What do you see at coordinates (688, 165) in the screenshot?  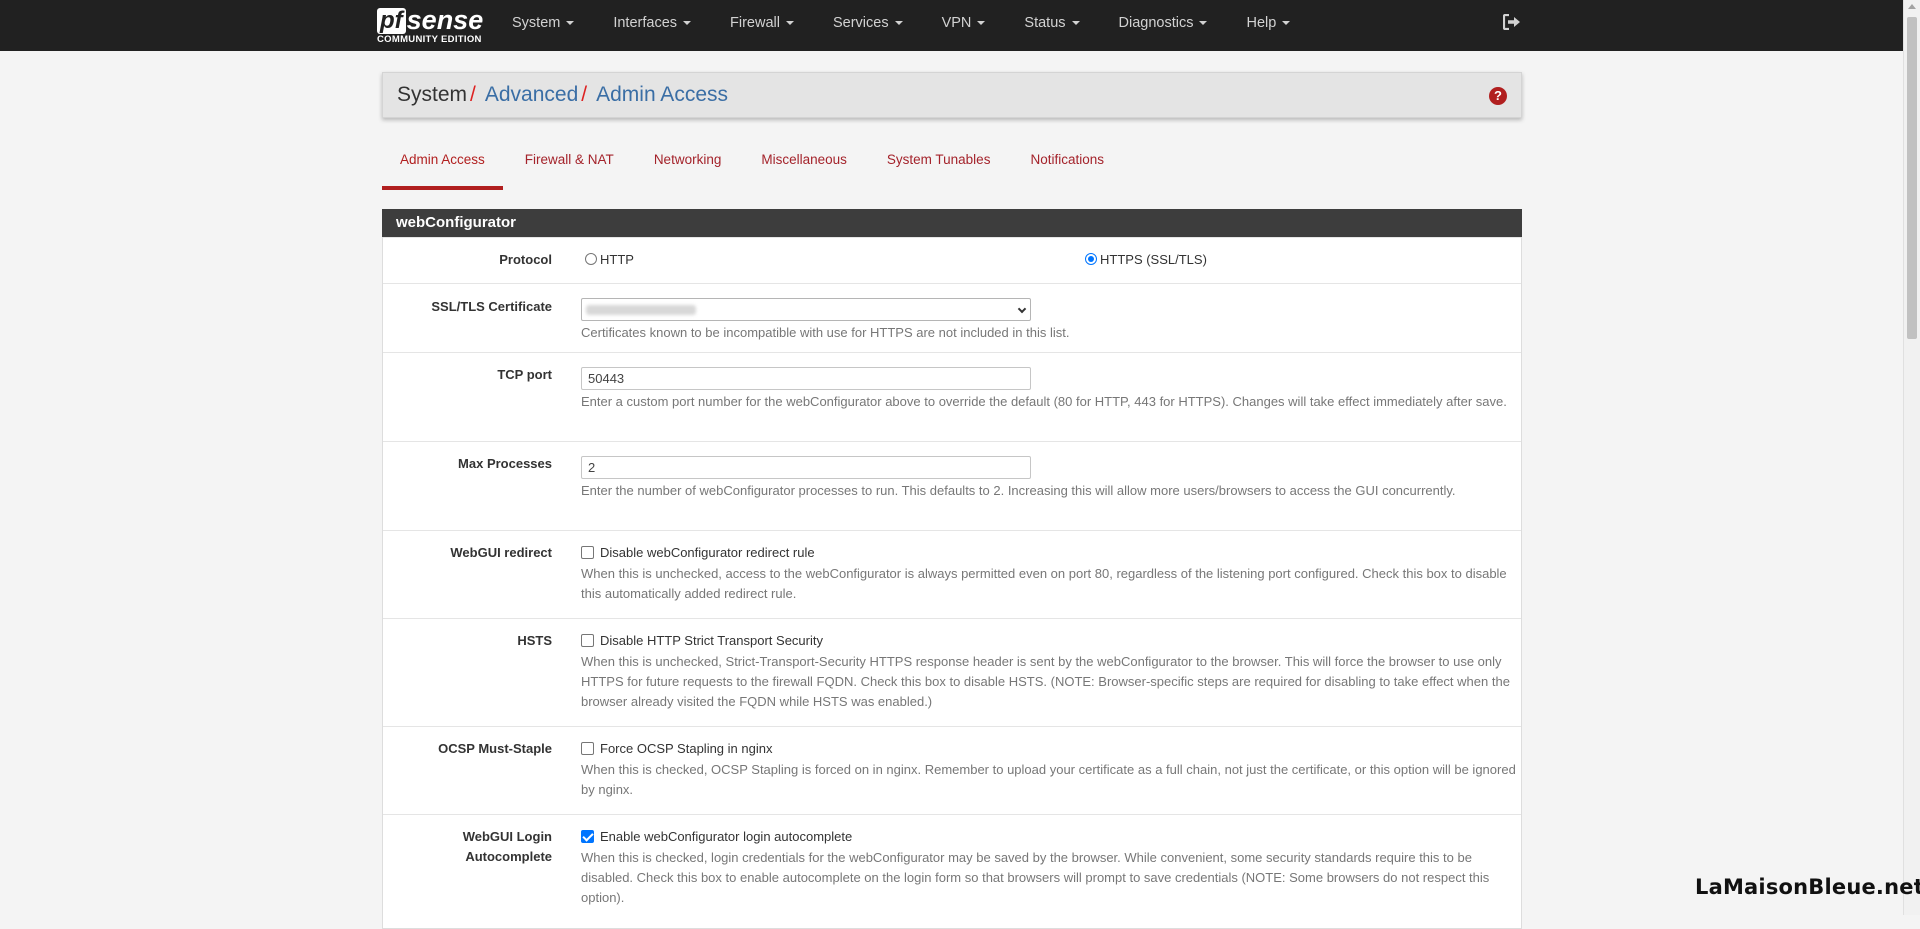 I see `tab-networking: Networking` at bounding box center [688, 165].